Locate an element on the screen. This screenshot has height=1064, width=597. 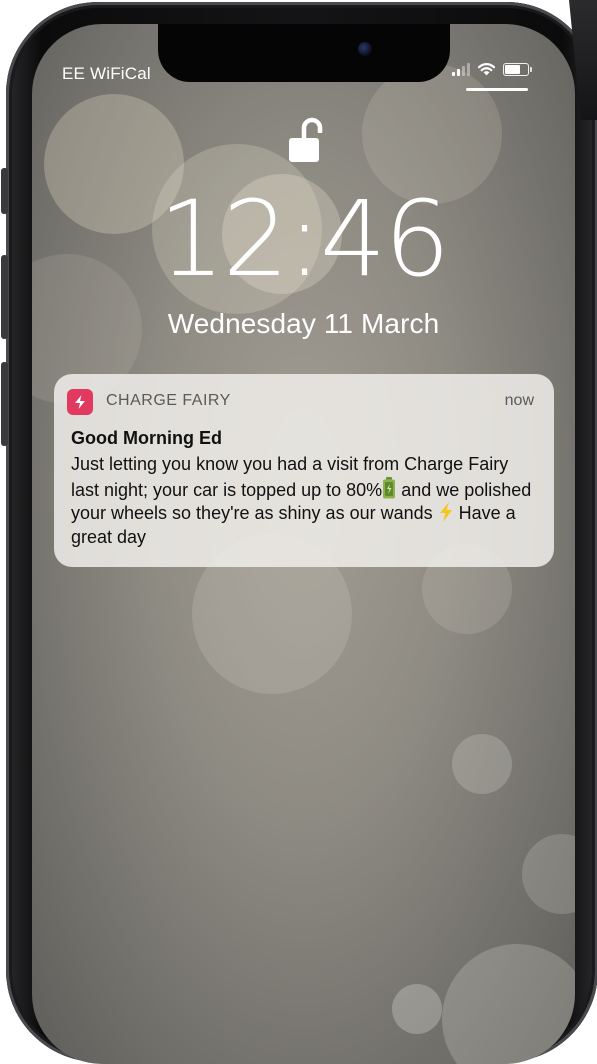
volume-down-button is located at coordinates (4, 404).